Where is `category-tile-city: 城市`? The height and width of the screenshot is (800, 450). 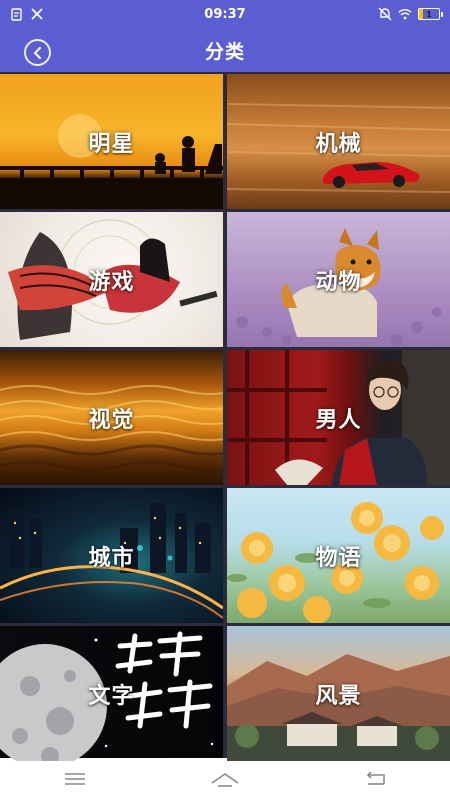
category-tile-city: 城市 is located at coordinates (111, 555).